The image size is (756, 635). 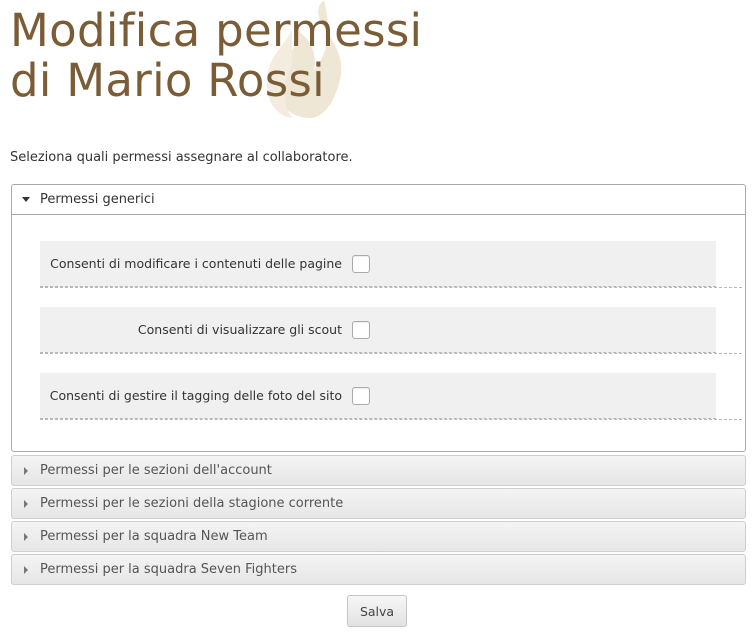 What do you see at coordinates (168, 569) in the screenshot?
I see `panel-team-seven-fighters-label: Permessi per la squadra Seven Fighters` at bounding box center [168, 569].